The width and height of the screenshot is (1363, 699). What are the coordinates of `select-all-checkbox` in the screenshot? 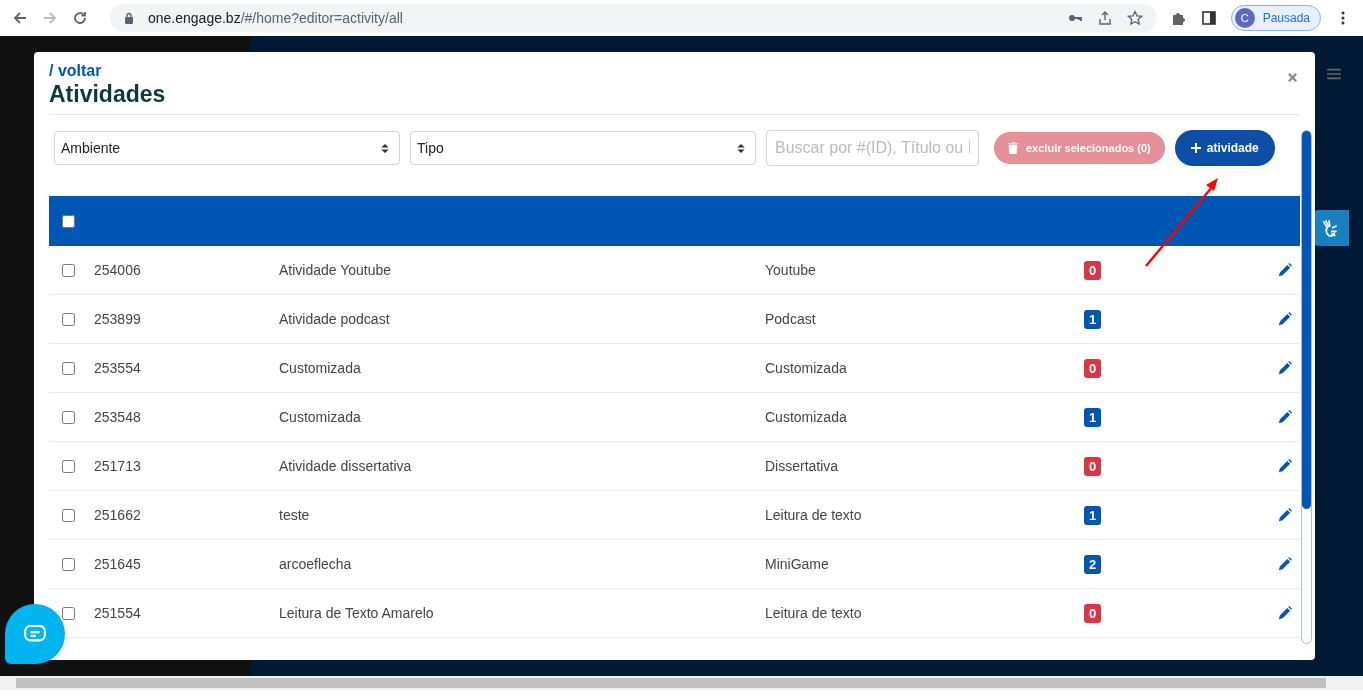 It's located at (68, 221).